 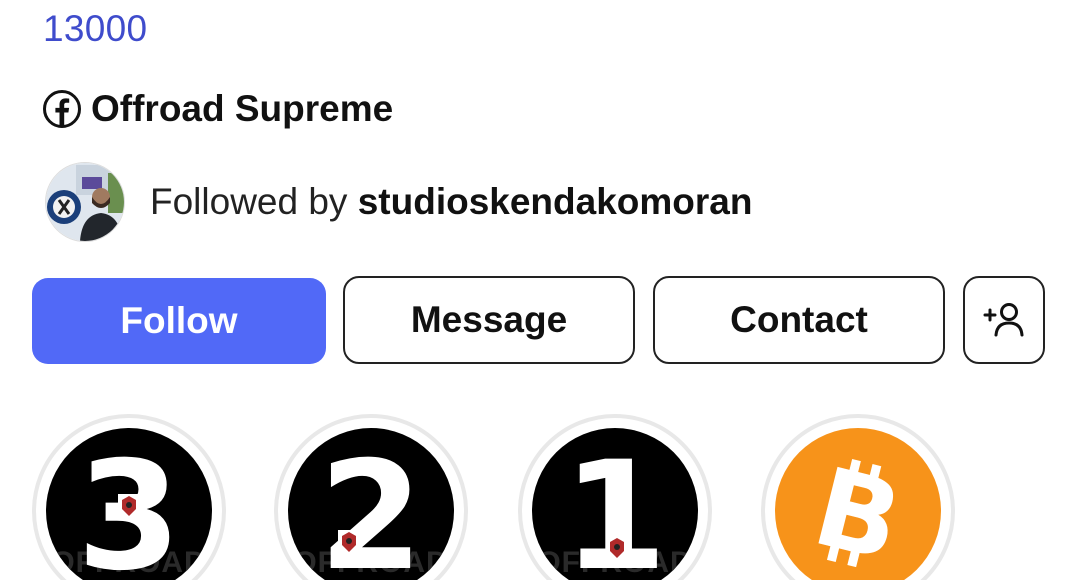 I want to click on story-highlight-bitcoin: B, so click(x=858, y=497).